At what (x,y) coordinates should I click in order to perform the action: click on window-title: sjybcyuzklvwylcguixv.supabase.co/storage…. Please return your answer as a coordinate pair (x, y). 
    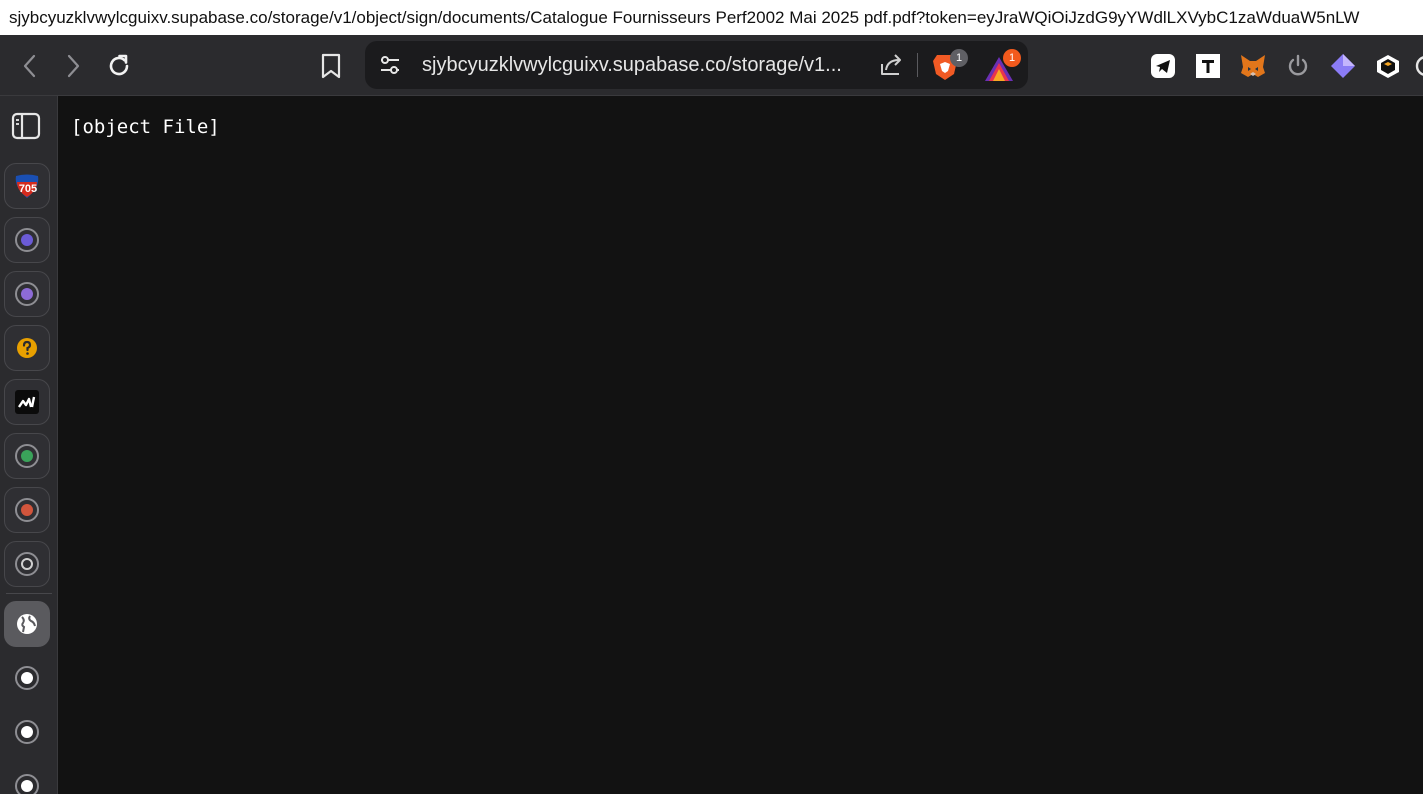
    Looking at the image, I should click on (711, 17).